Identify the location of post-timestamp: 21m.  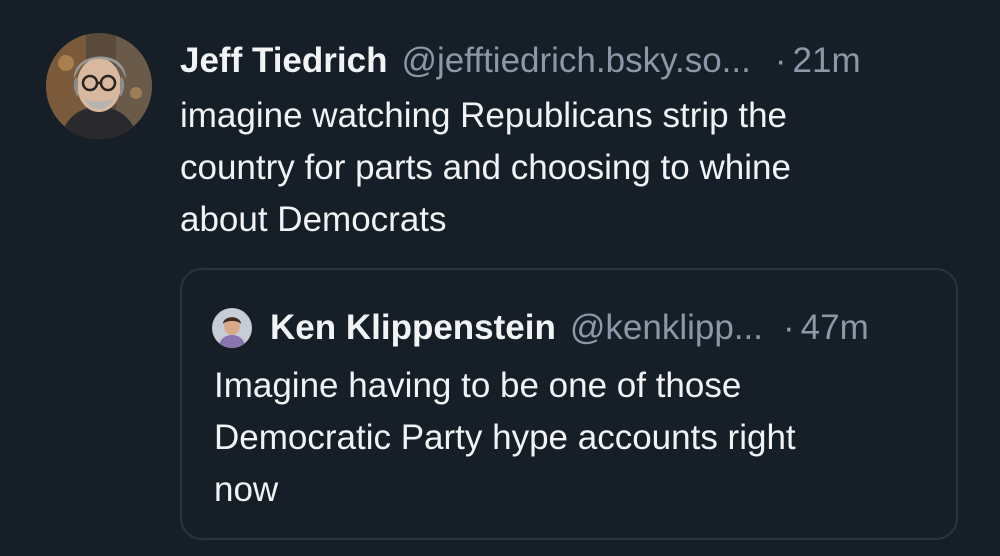
(827, 61).